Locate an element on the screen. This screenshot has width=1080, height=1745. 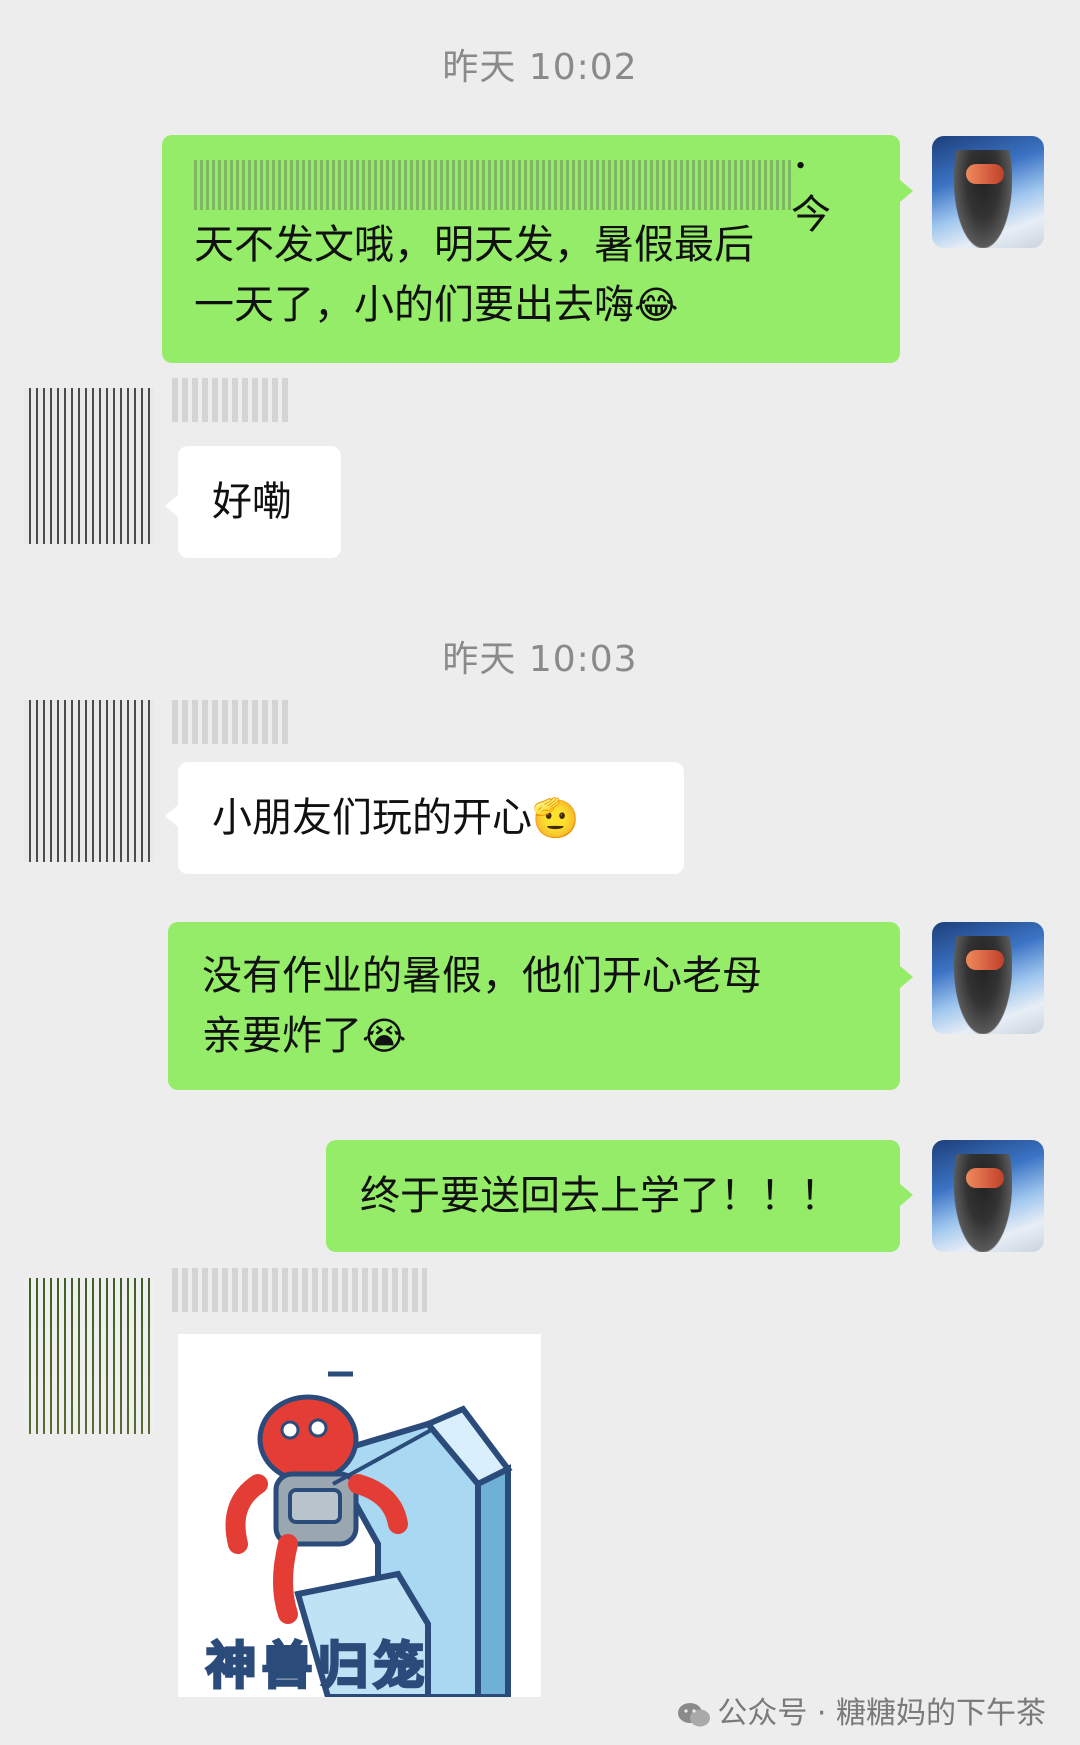
message-text: 终于要送回去上学了！！！ is located at coordinates (600, 1196).